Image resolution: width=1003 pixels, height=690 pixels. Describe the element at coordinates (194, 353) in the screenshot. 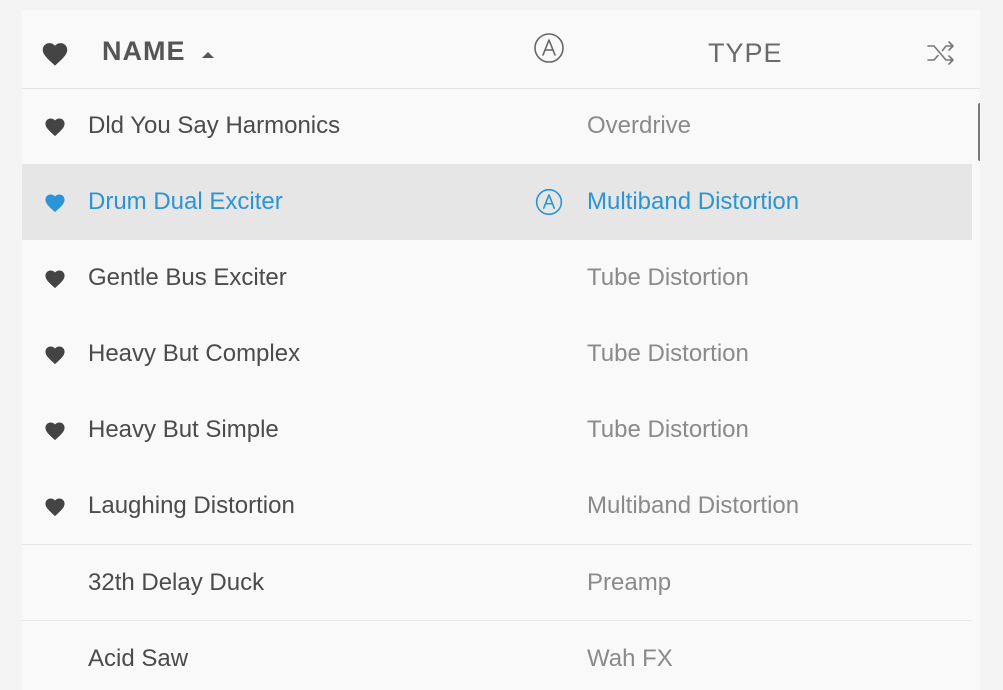

I see `preset-name: Heavy But Complex` at that location.